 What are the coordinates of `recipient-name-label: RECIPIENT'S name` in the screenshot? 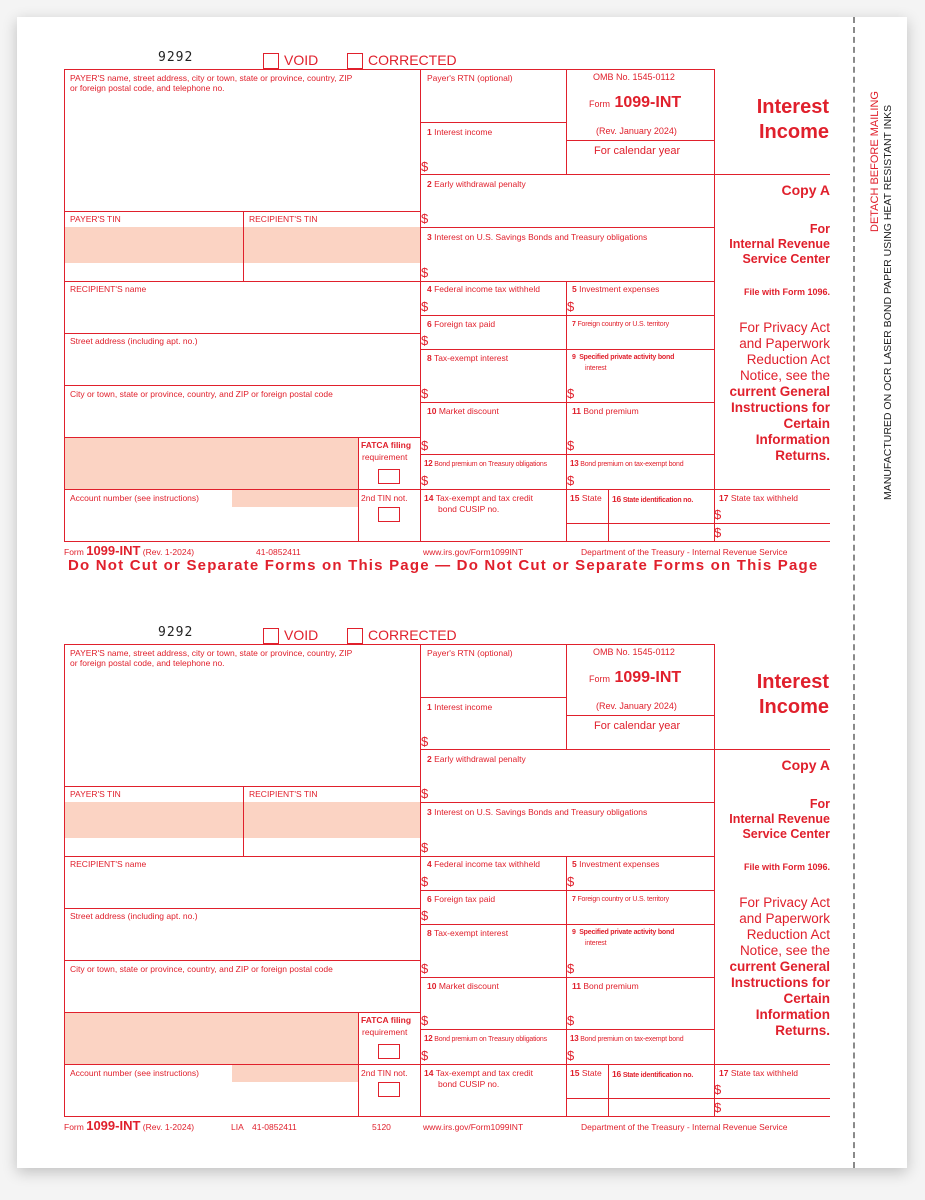 It's located at (108, 864).